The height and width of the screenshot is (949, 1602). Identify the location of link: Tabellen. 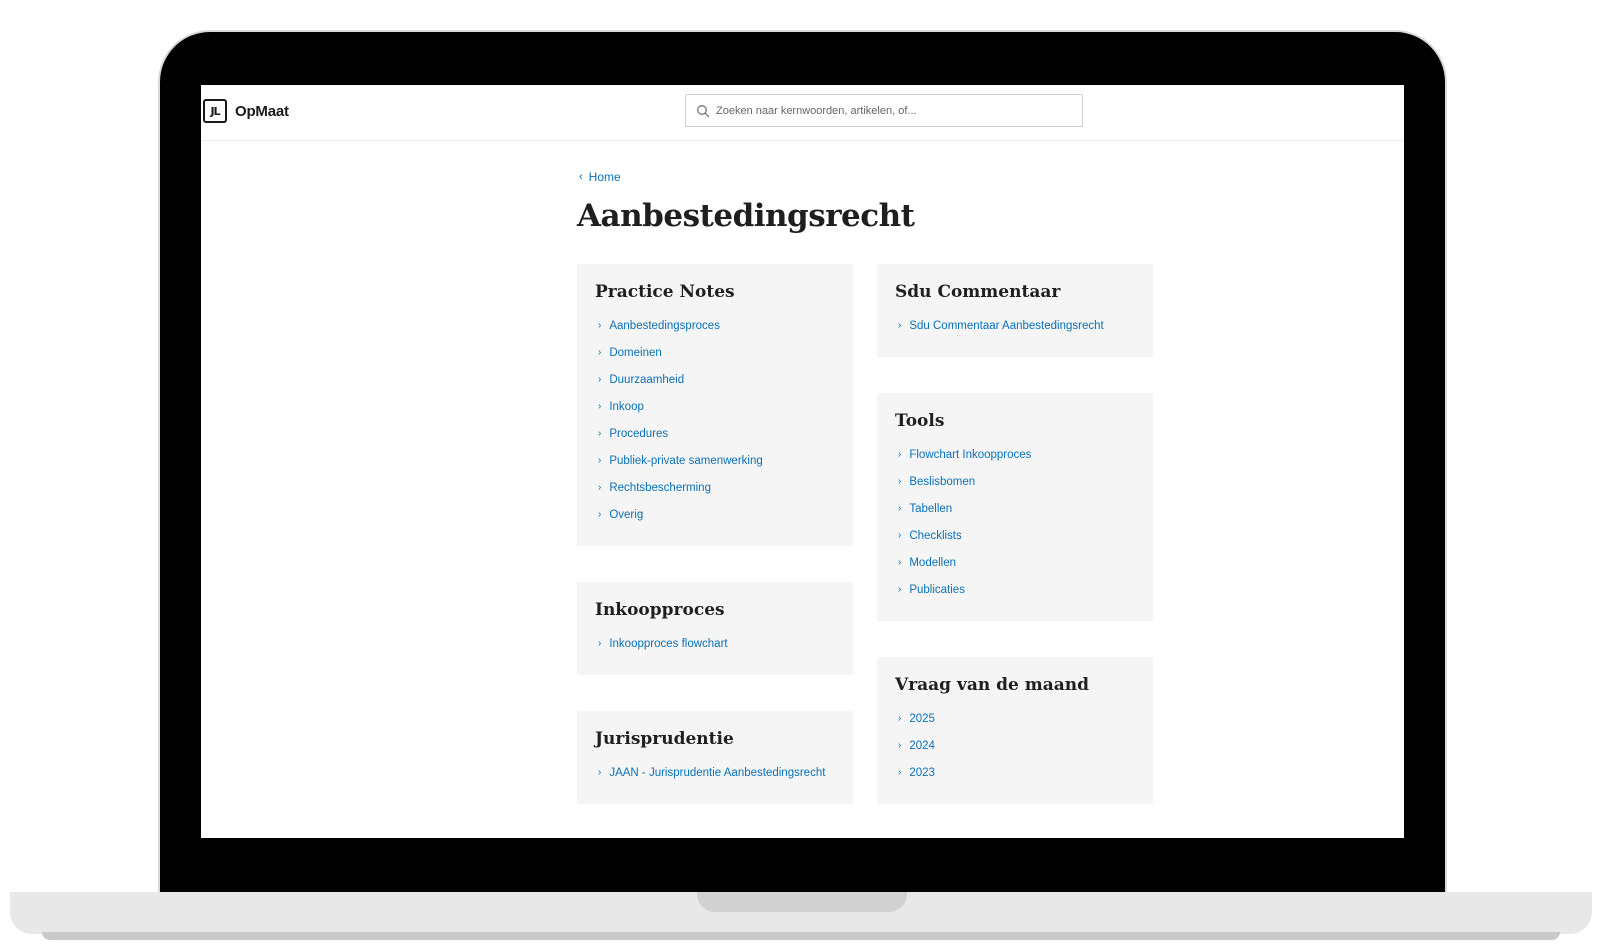
(930, 509).